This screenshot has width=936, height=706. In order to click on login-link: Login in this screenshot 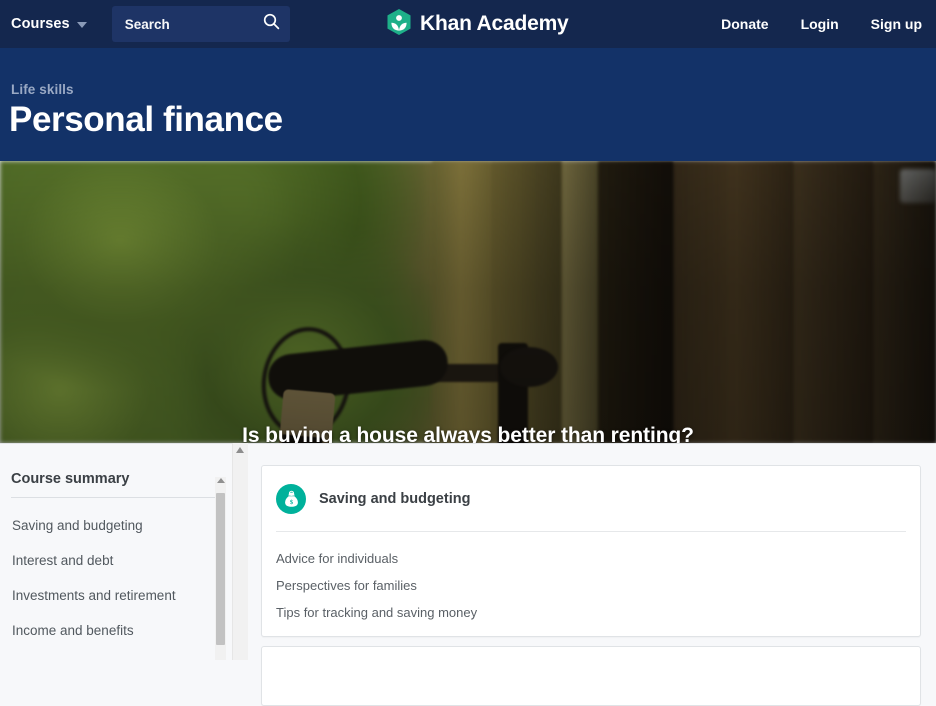, I will do `click(820, 24)`.